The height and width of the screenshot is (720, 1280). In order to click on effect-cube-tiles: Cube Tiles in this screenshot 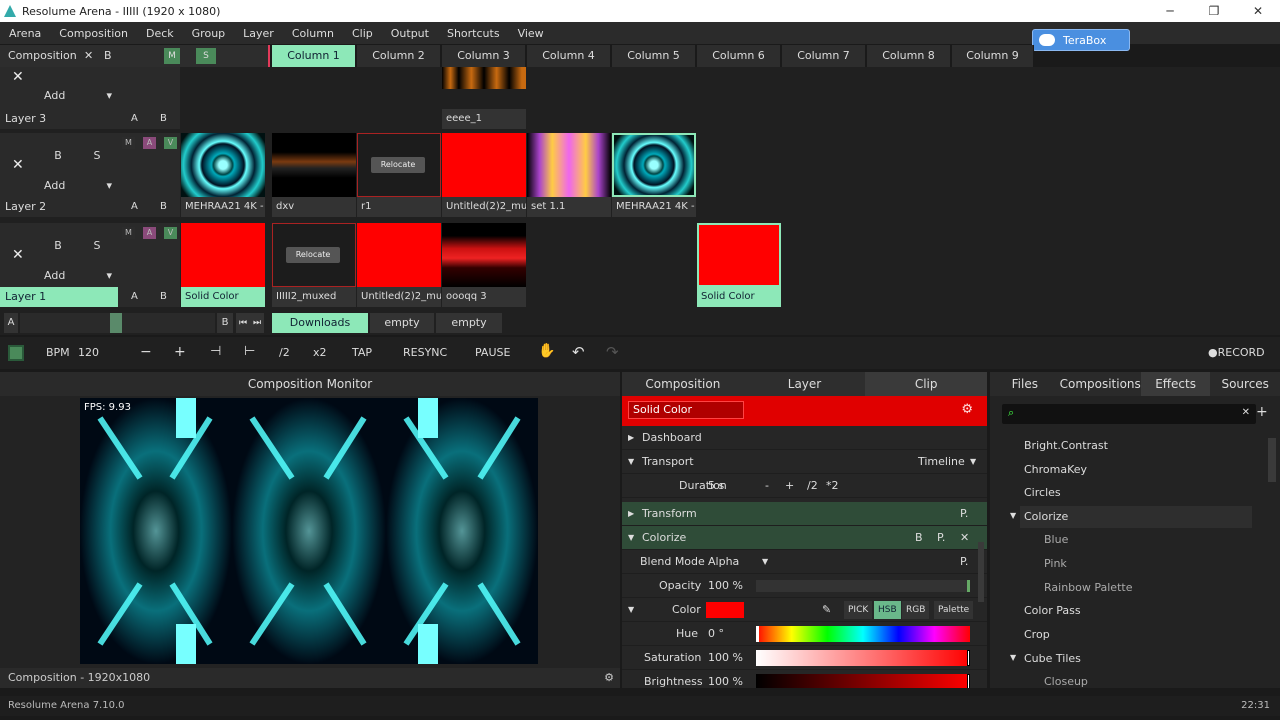, I will do `click(1052, 659)`.